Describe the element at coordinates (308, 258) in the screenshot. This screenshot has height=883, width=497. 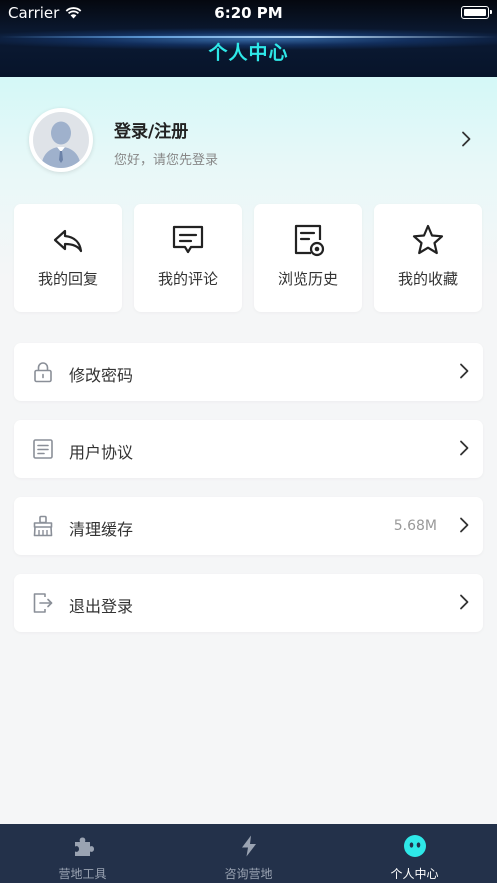
I see `quick-action-browse-history: 浏览历史` at that location.